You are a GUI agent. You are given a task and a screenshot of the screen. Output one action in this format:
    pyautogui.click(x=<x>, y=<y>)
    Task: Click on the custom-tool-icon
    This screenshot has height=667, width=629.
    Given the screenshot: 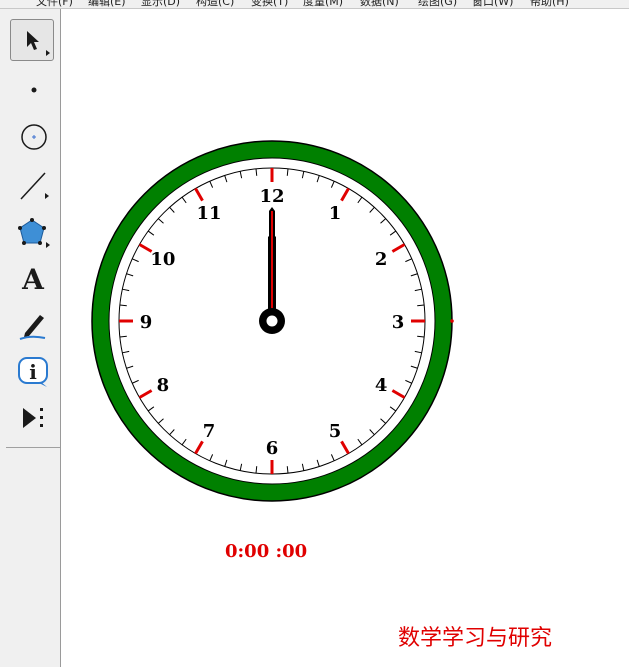 What is the action you would take?
    pyautogui.click(x=33, y=418)
    